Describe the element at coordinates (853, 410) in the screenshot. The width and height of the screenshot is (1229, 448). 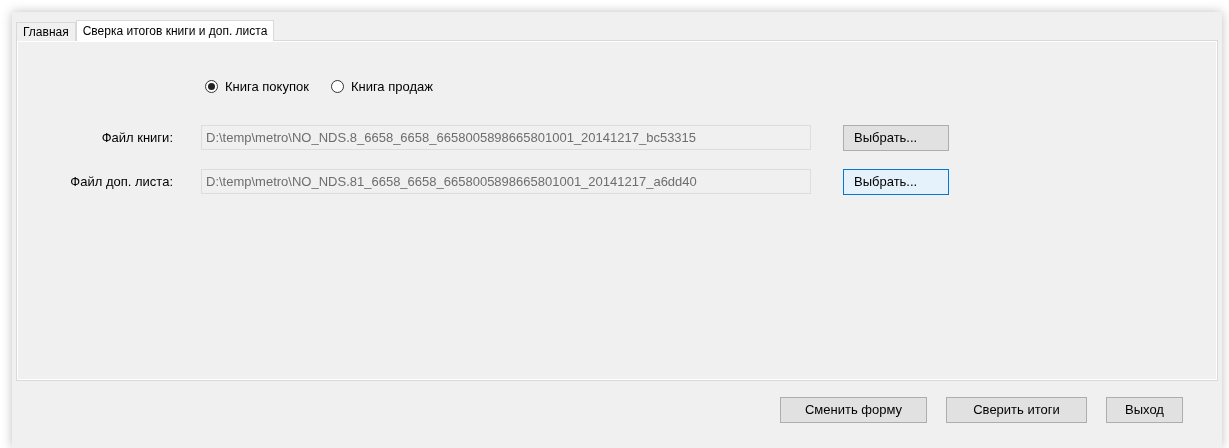
I see `action-button: Сменить форму` at that location.